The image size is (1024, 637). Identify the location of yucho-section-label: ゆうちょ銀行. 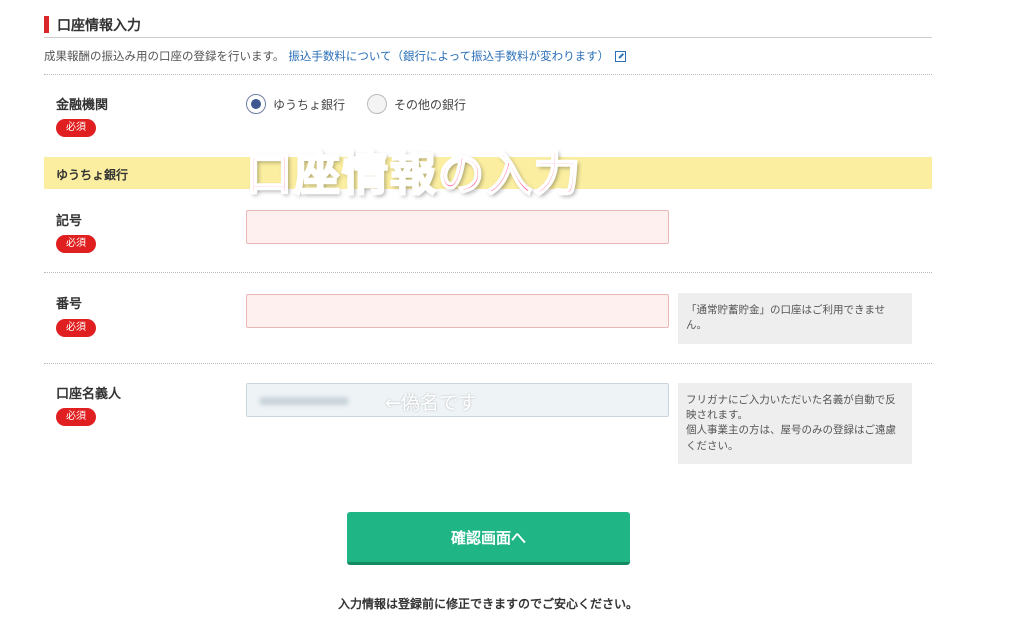
(92, 175).